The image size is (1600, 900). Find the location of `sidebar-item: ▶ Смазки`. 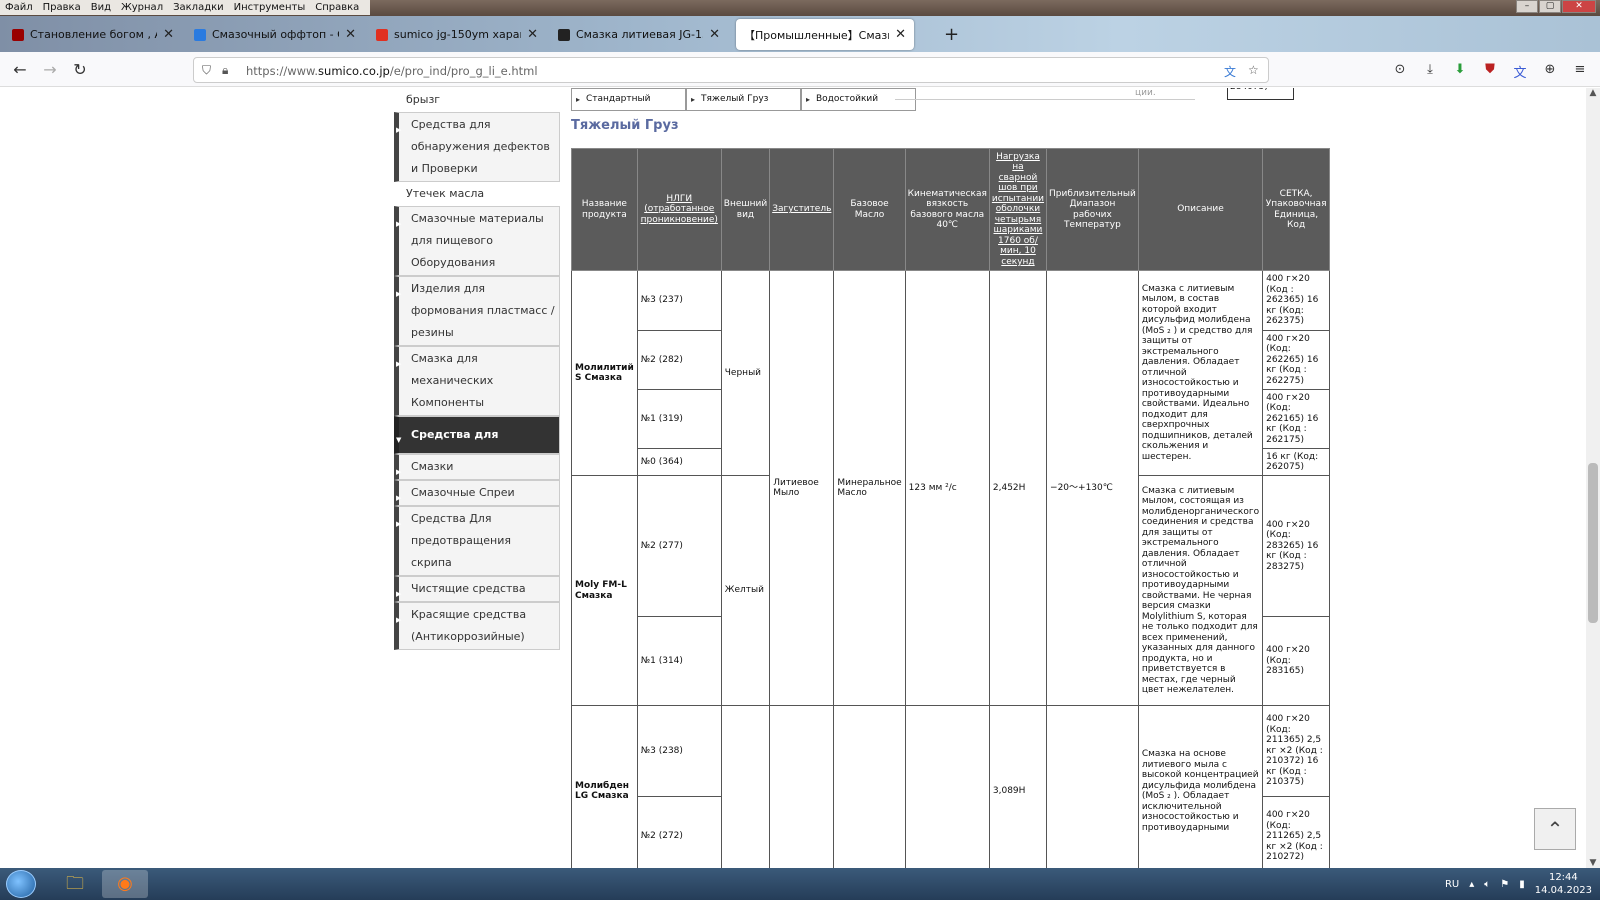

sidebar-item: ▶ Смазки is located at coordinates (477, 467).